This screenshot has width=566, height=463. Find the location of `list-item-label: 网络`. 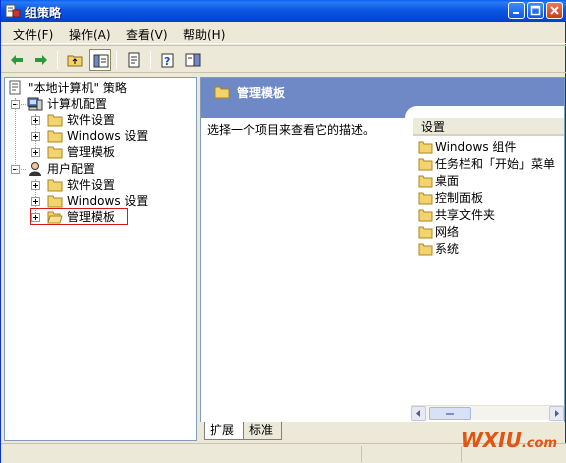

list-item-label: 网络 is located at coordinates (447, 232).